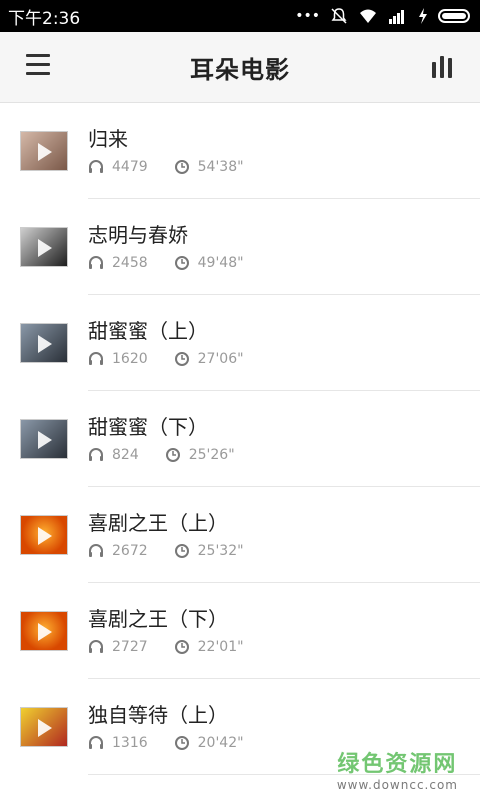 This screenshot has width=480, height=800. Describe the element at coordinates (442, 66) in the screenshot. I see `equalizer-button` at that location.